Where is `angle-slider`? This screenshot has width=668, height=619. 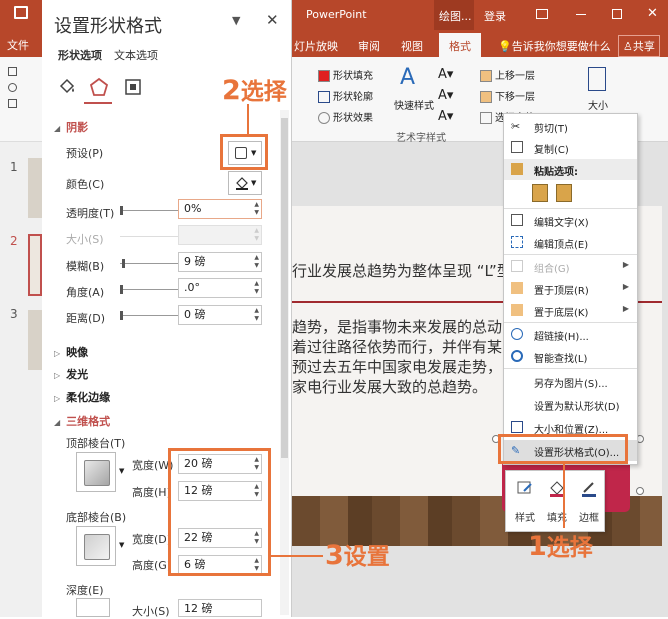
angle-slider is located at coordinates (150, 289).